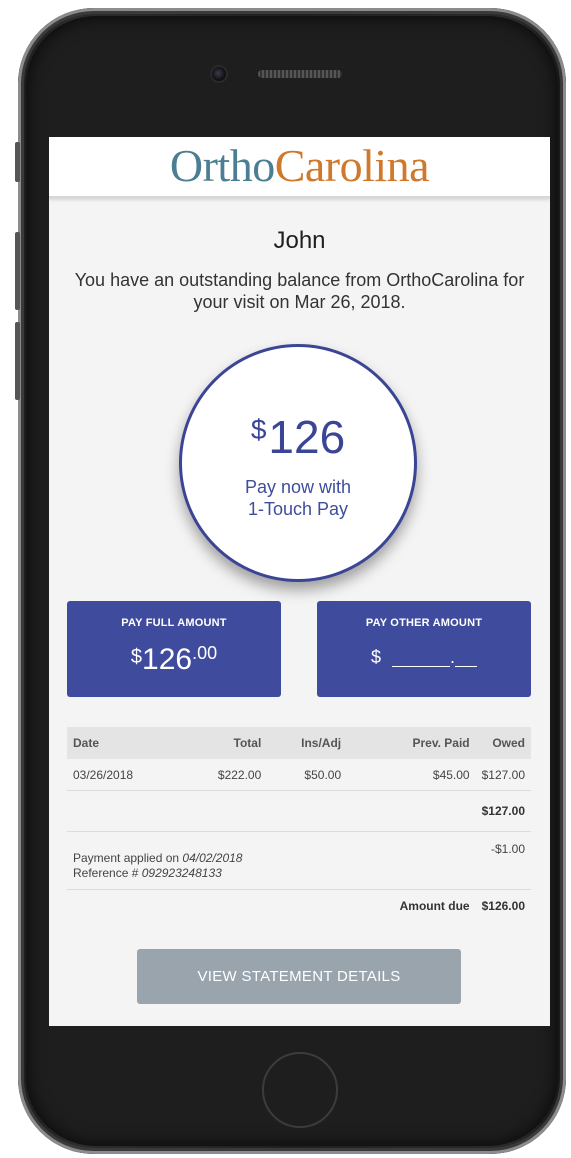 The width and height of the screenshot is (571, 1158). I want to click on header-bar: OrthoCarolina, so click(299, 167).